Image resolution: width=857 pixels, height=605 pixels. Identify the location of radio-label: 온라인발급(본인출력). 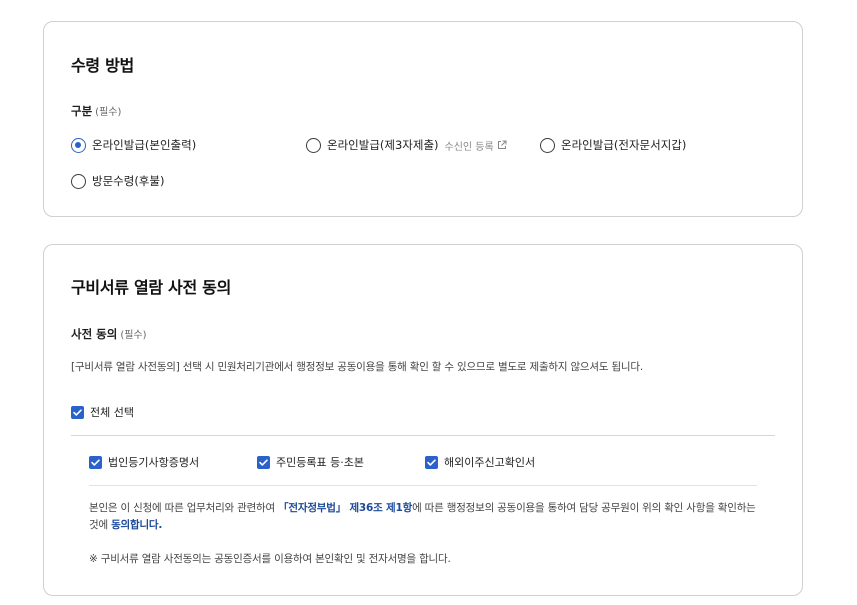
(144, 145).